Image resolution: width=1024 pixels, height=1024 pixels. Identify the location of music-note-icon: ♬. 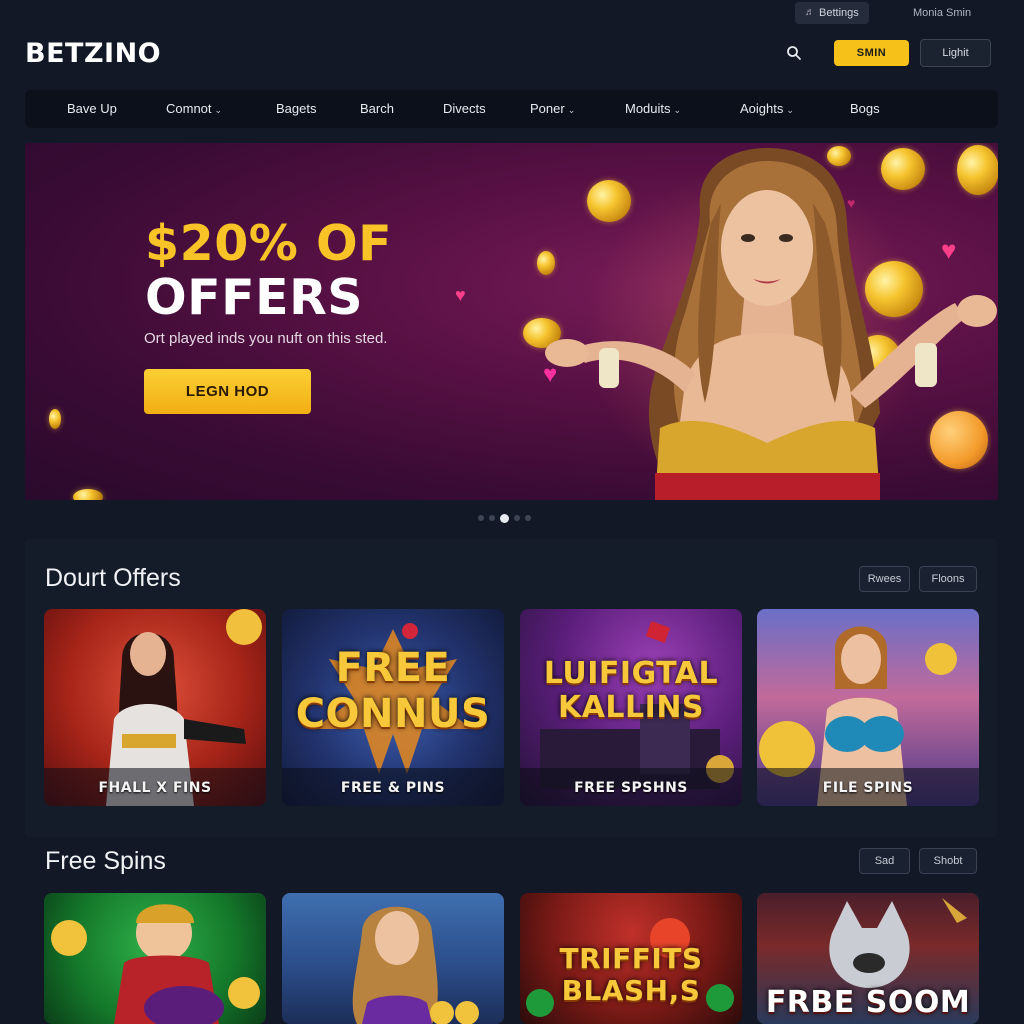
(810, 12).